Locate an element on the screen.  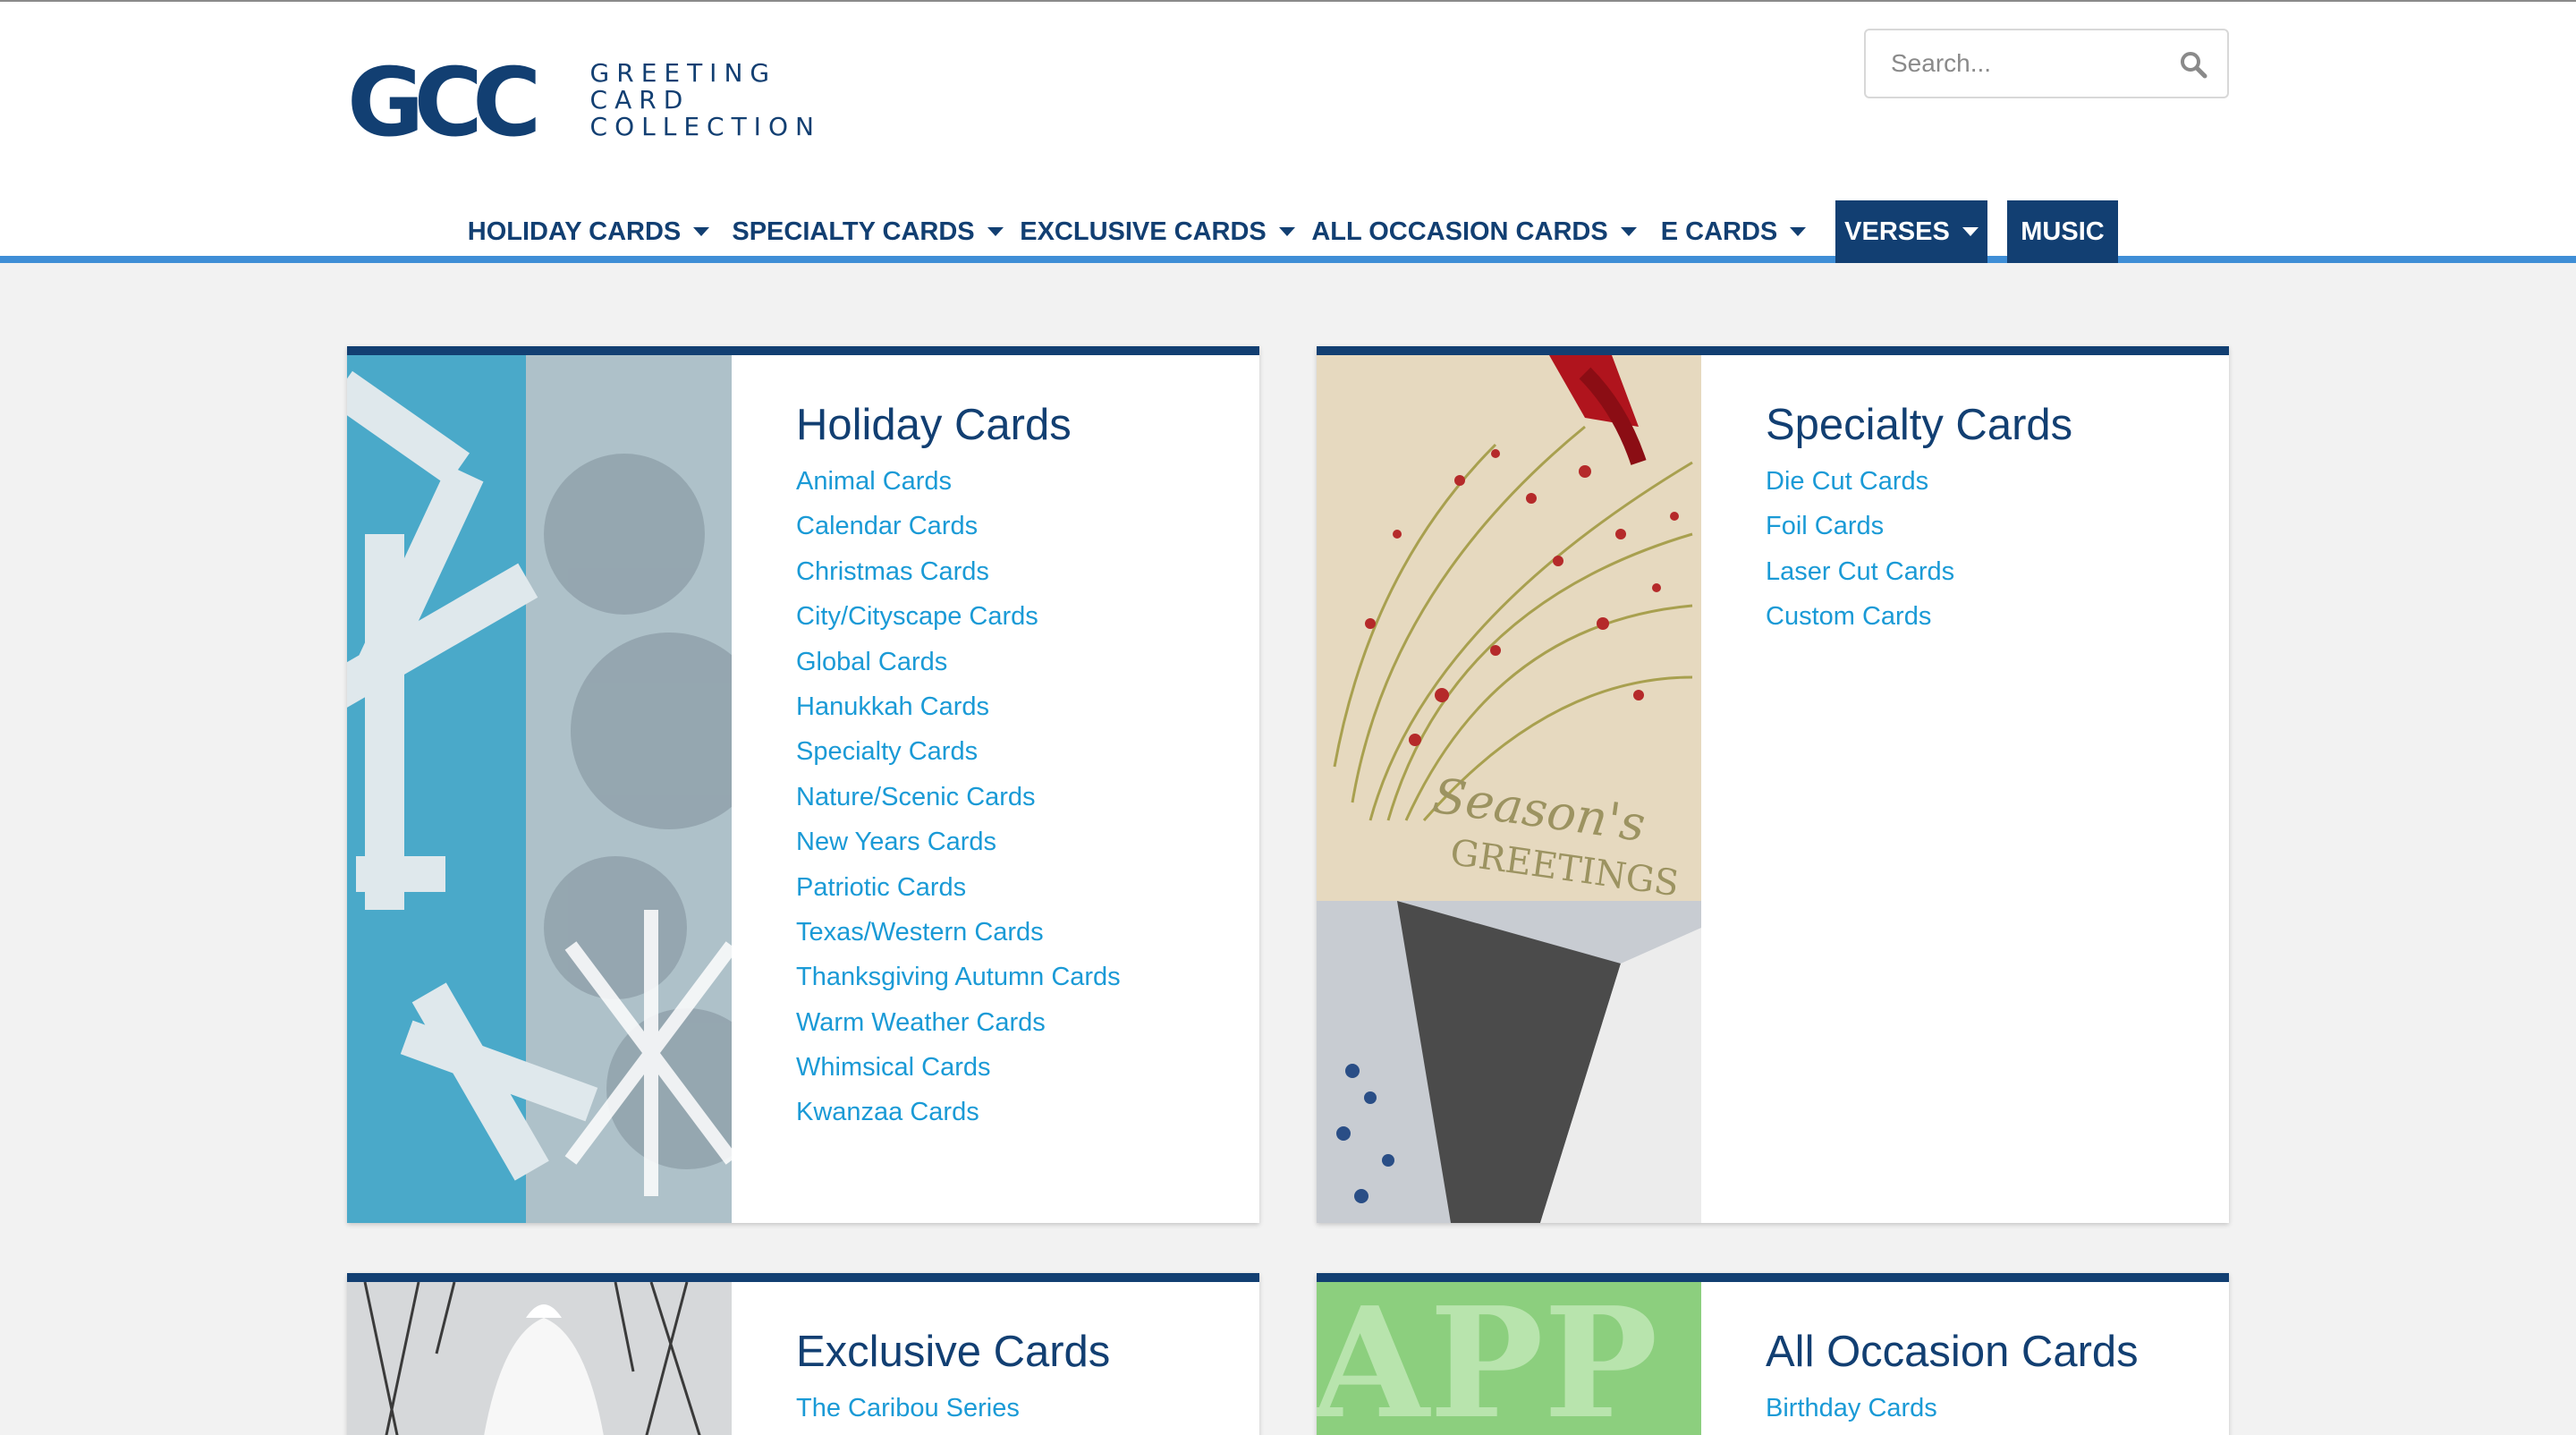
all-occasion-cards-content: All Occasion Cards Birthday Cards is located at coordinates (1988, 1377).